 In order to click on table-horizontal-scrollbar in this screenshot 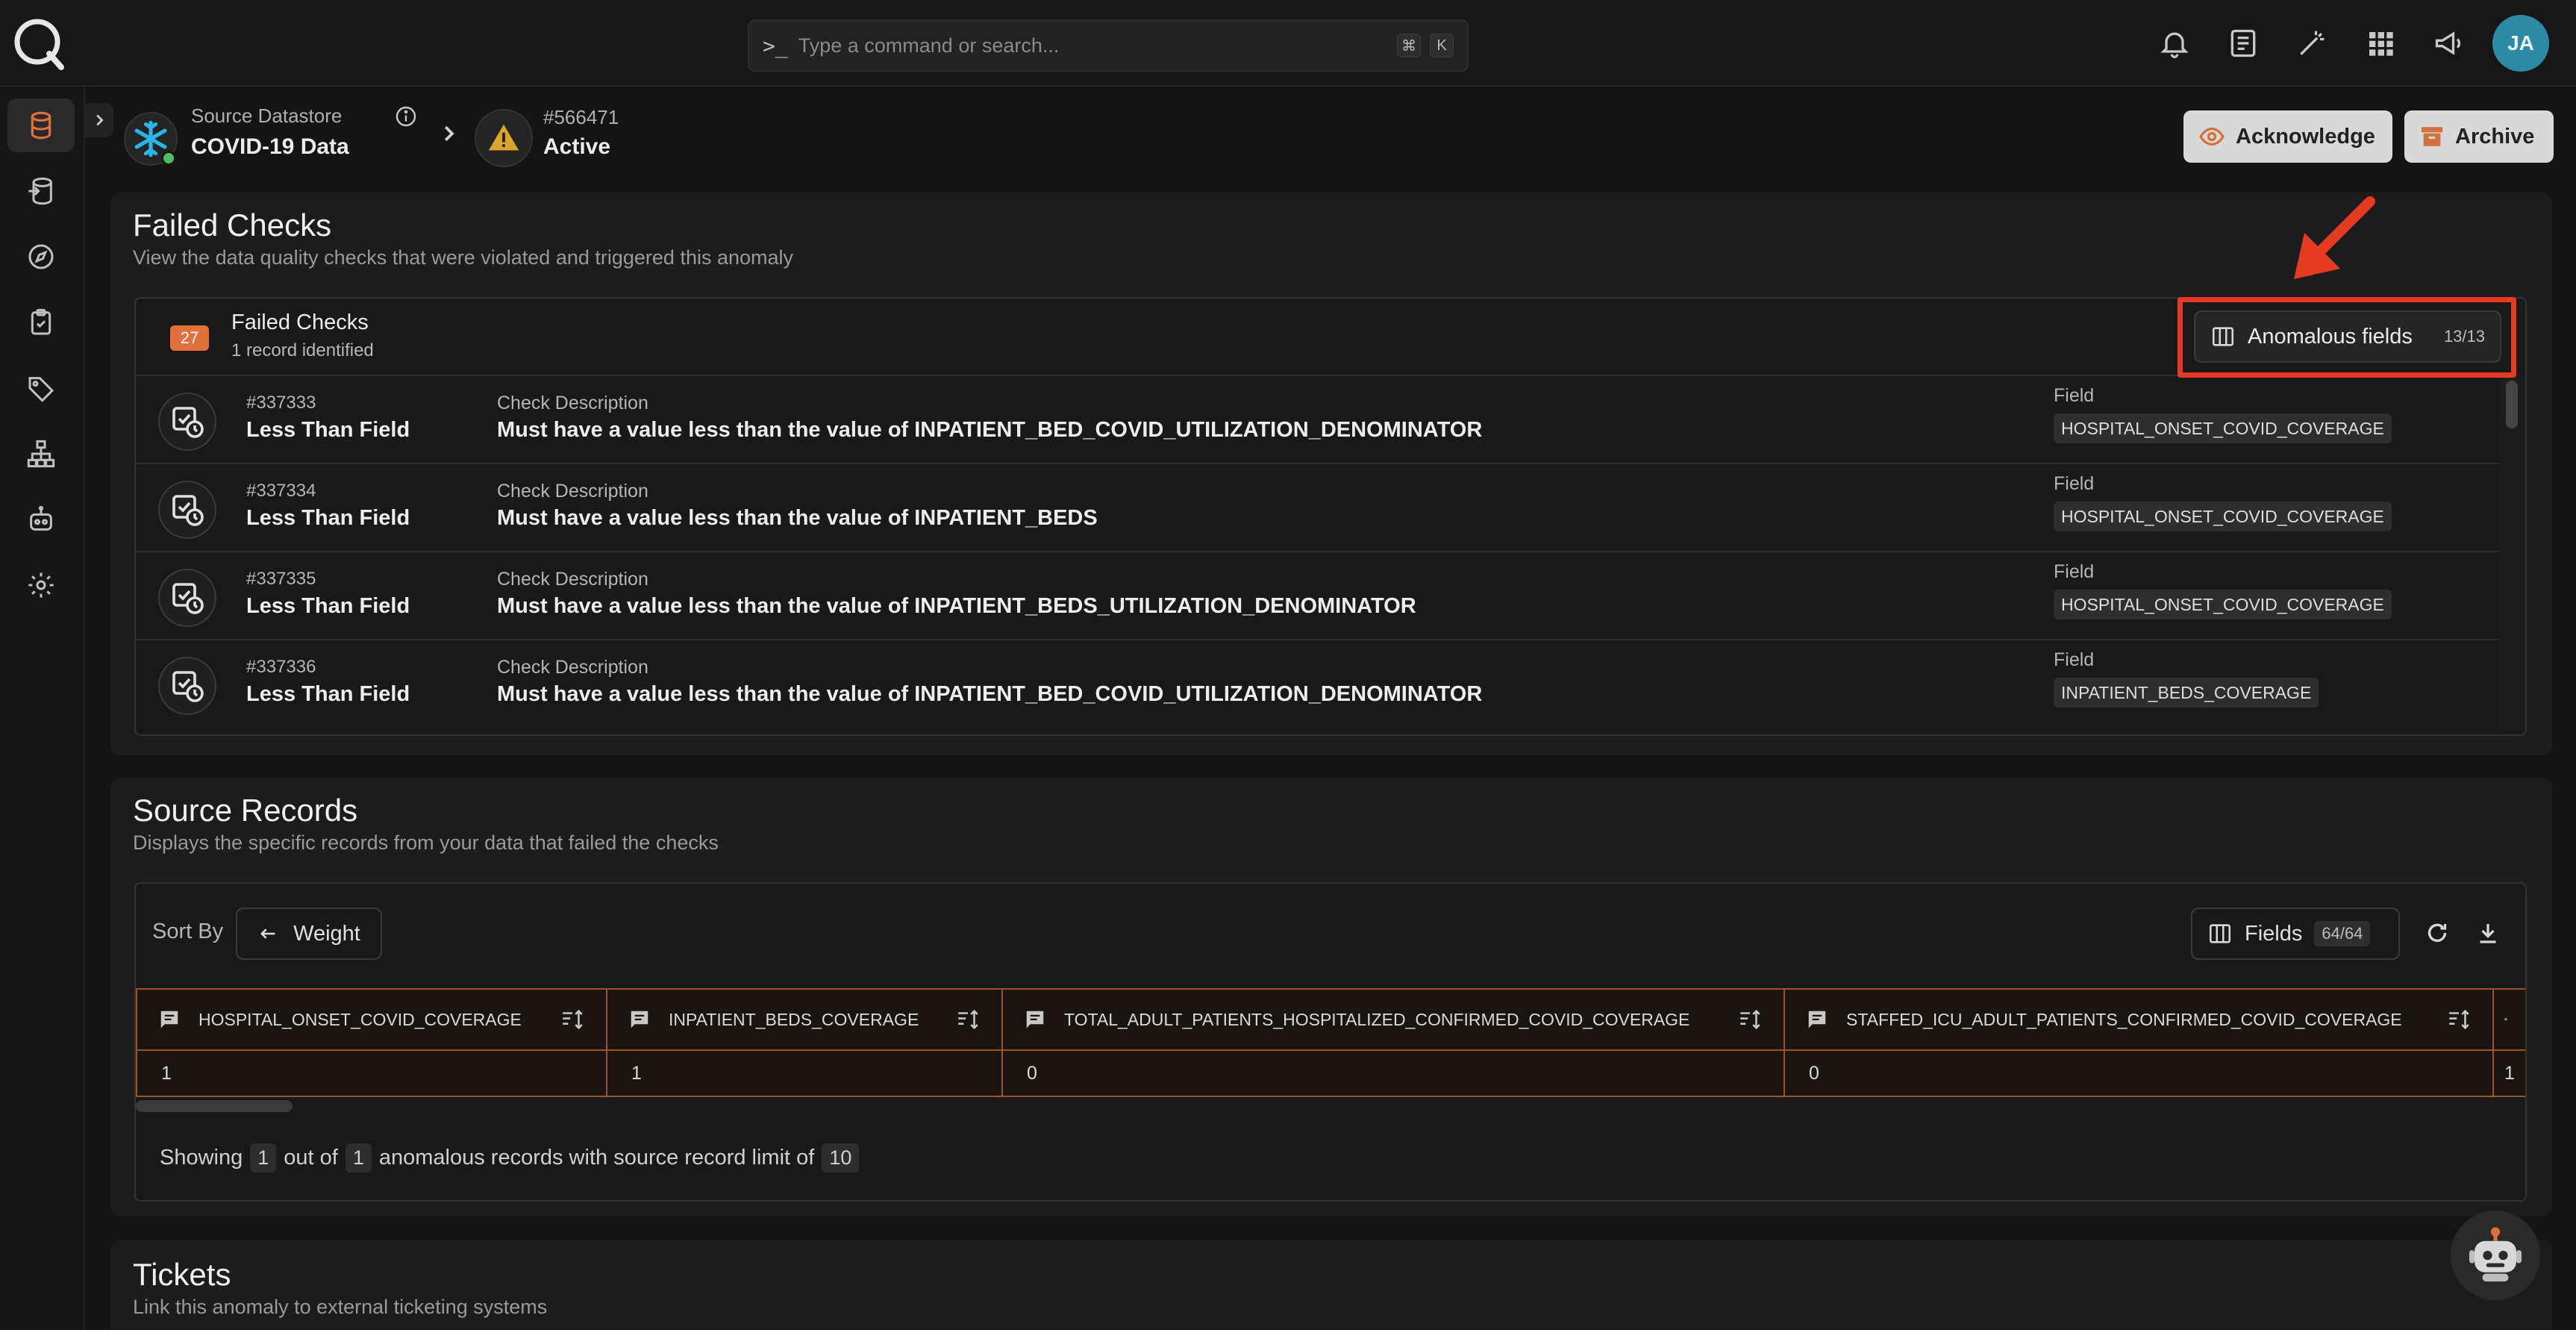, I will do `click(215, 1106)`.